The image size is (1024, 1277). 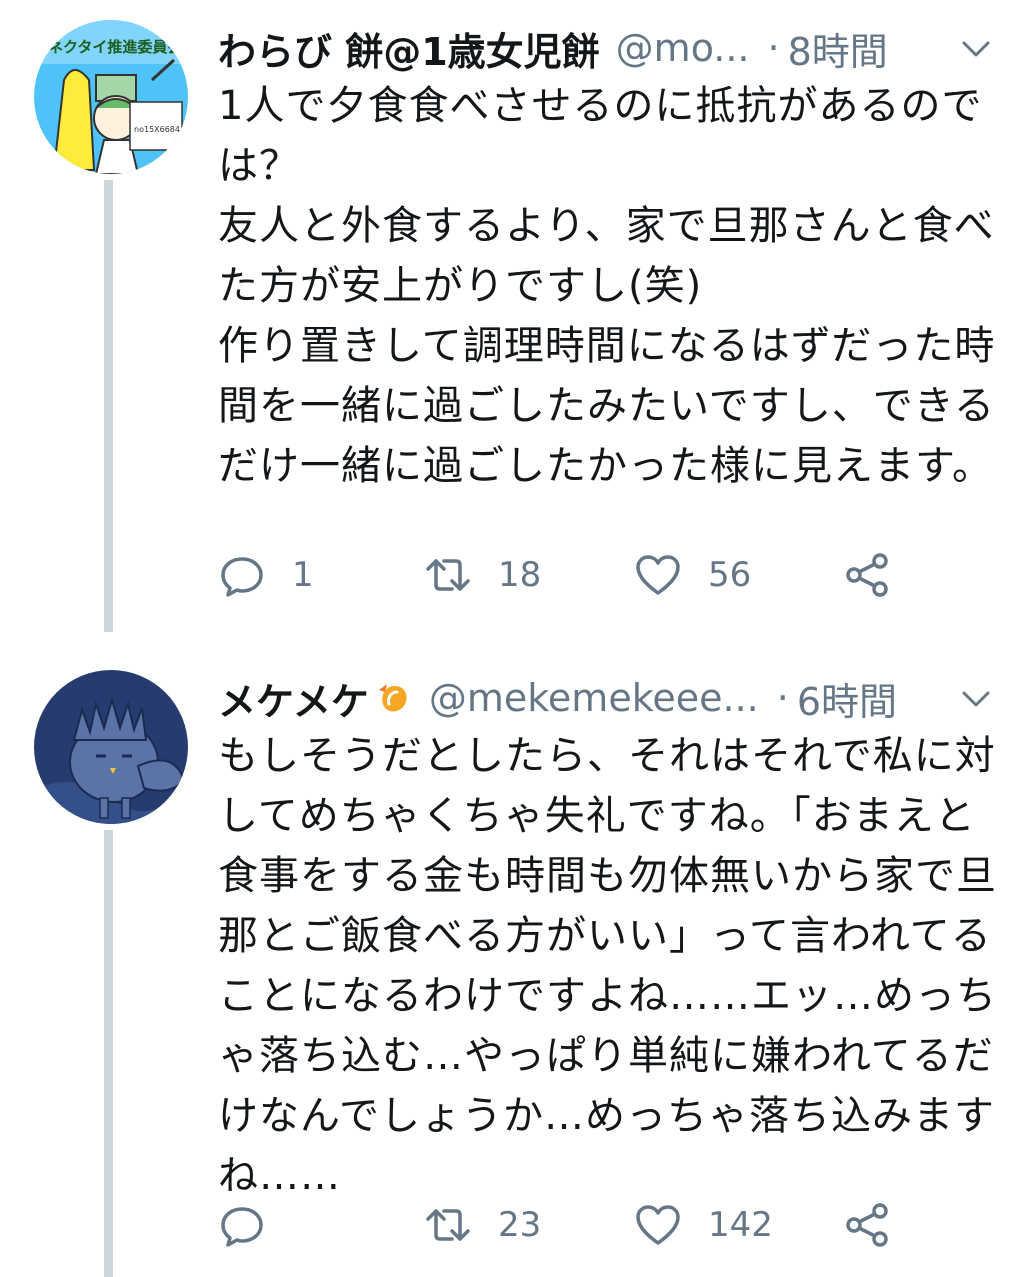 I want to click on retweet-button: 18, so click(x=482, y=575).